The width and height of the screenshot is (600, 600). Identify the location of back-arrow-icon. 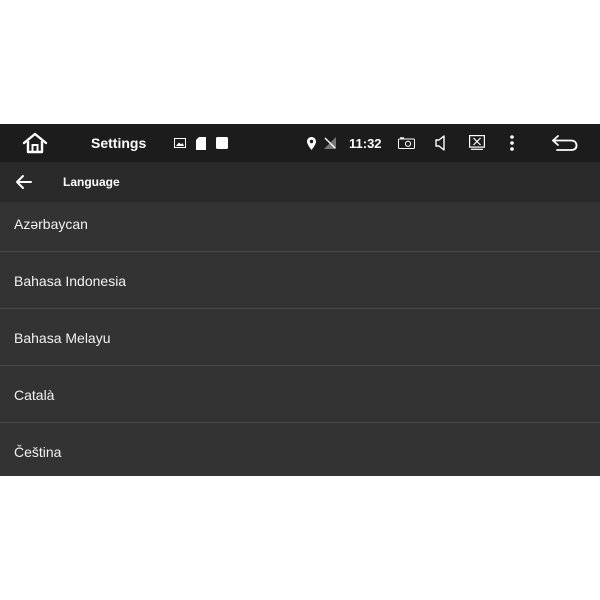
(24, 182).